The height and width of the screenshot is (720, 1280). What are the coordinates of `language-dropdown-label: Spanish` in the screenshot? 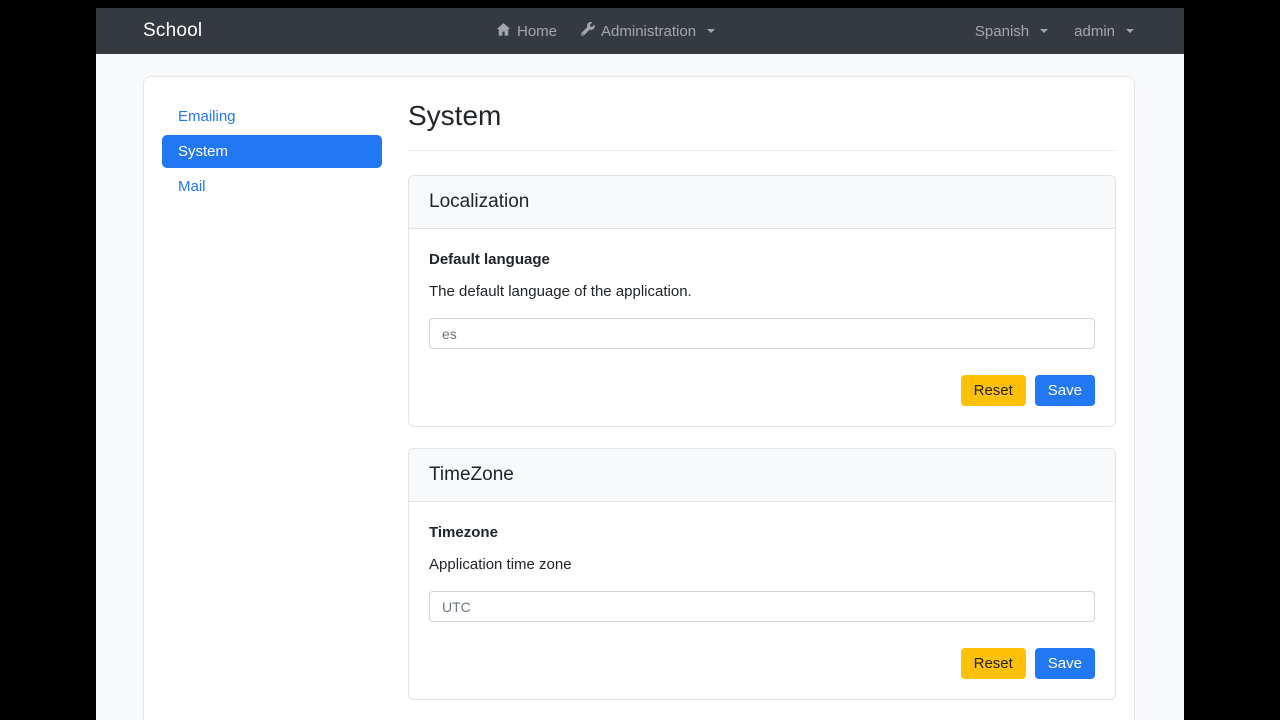 It's located at (1002, 31).